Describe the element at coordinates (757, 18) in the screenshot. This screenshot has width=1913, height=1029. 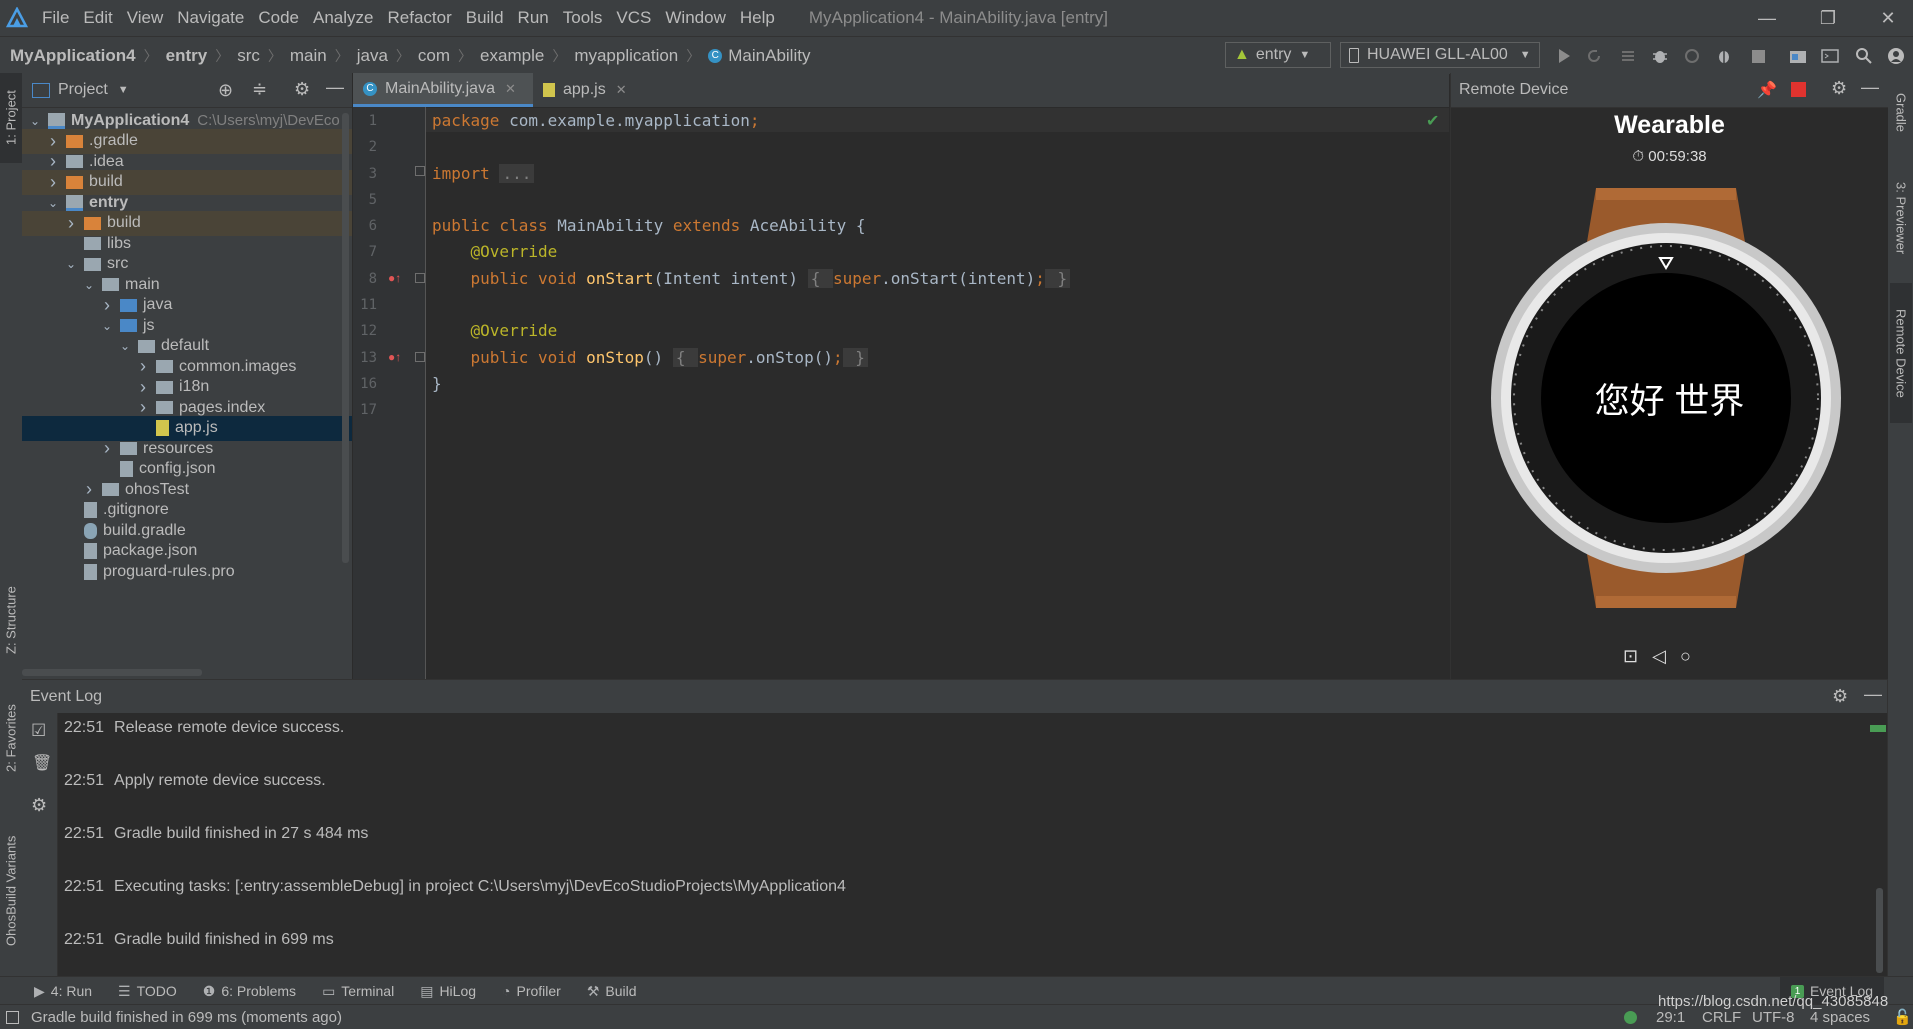
I see `menu-help: Help` at that location.